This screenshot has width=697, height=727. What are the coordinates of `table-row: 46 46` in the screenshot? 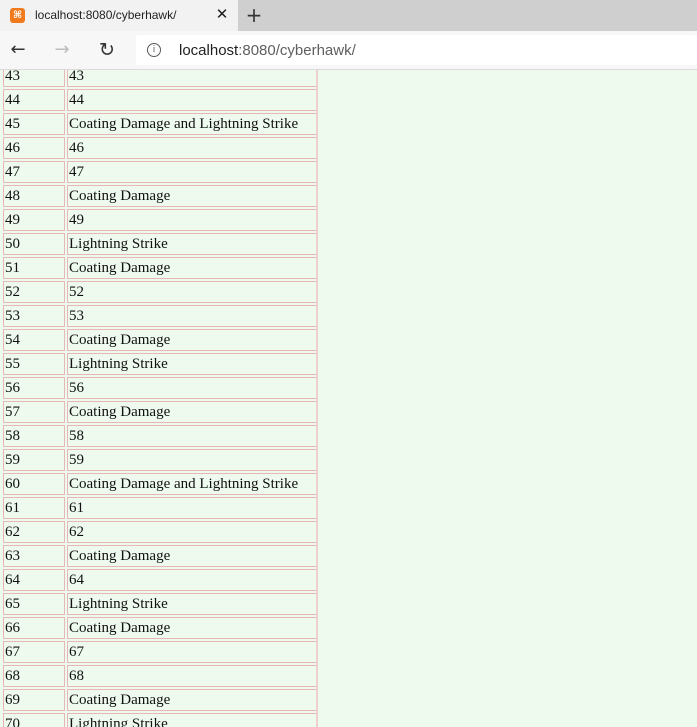 It's located at (160, 148).